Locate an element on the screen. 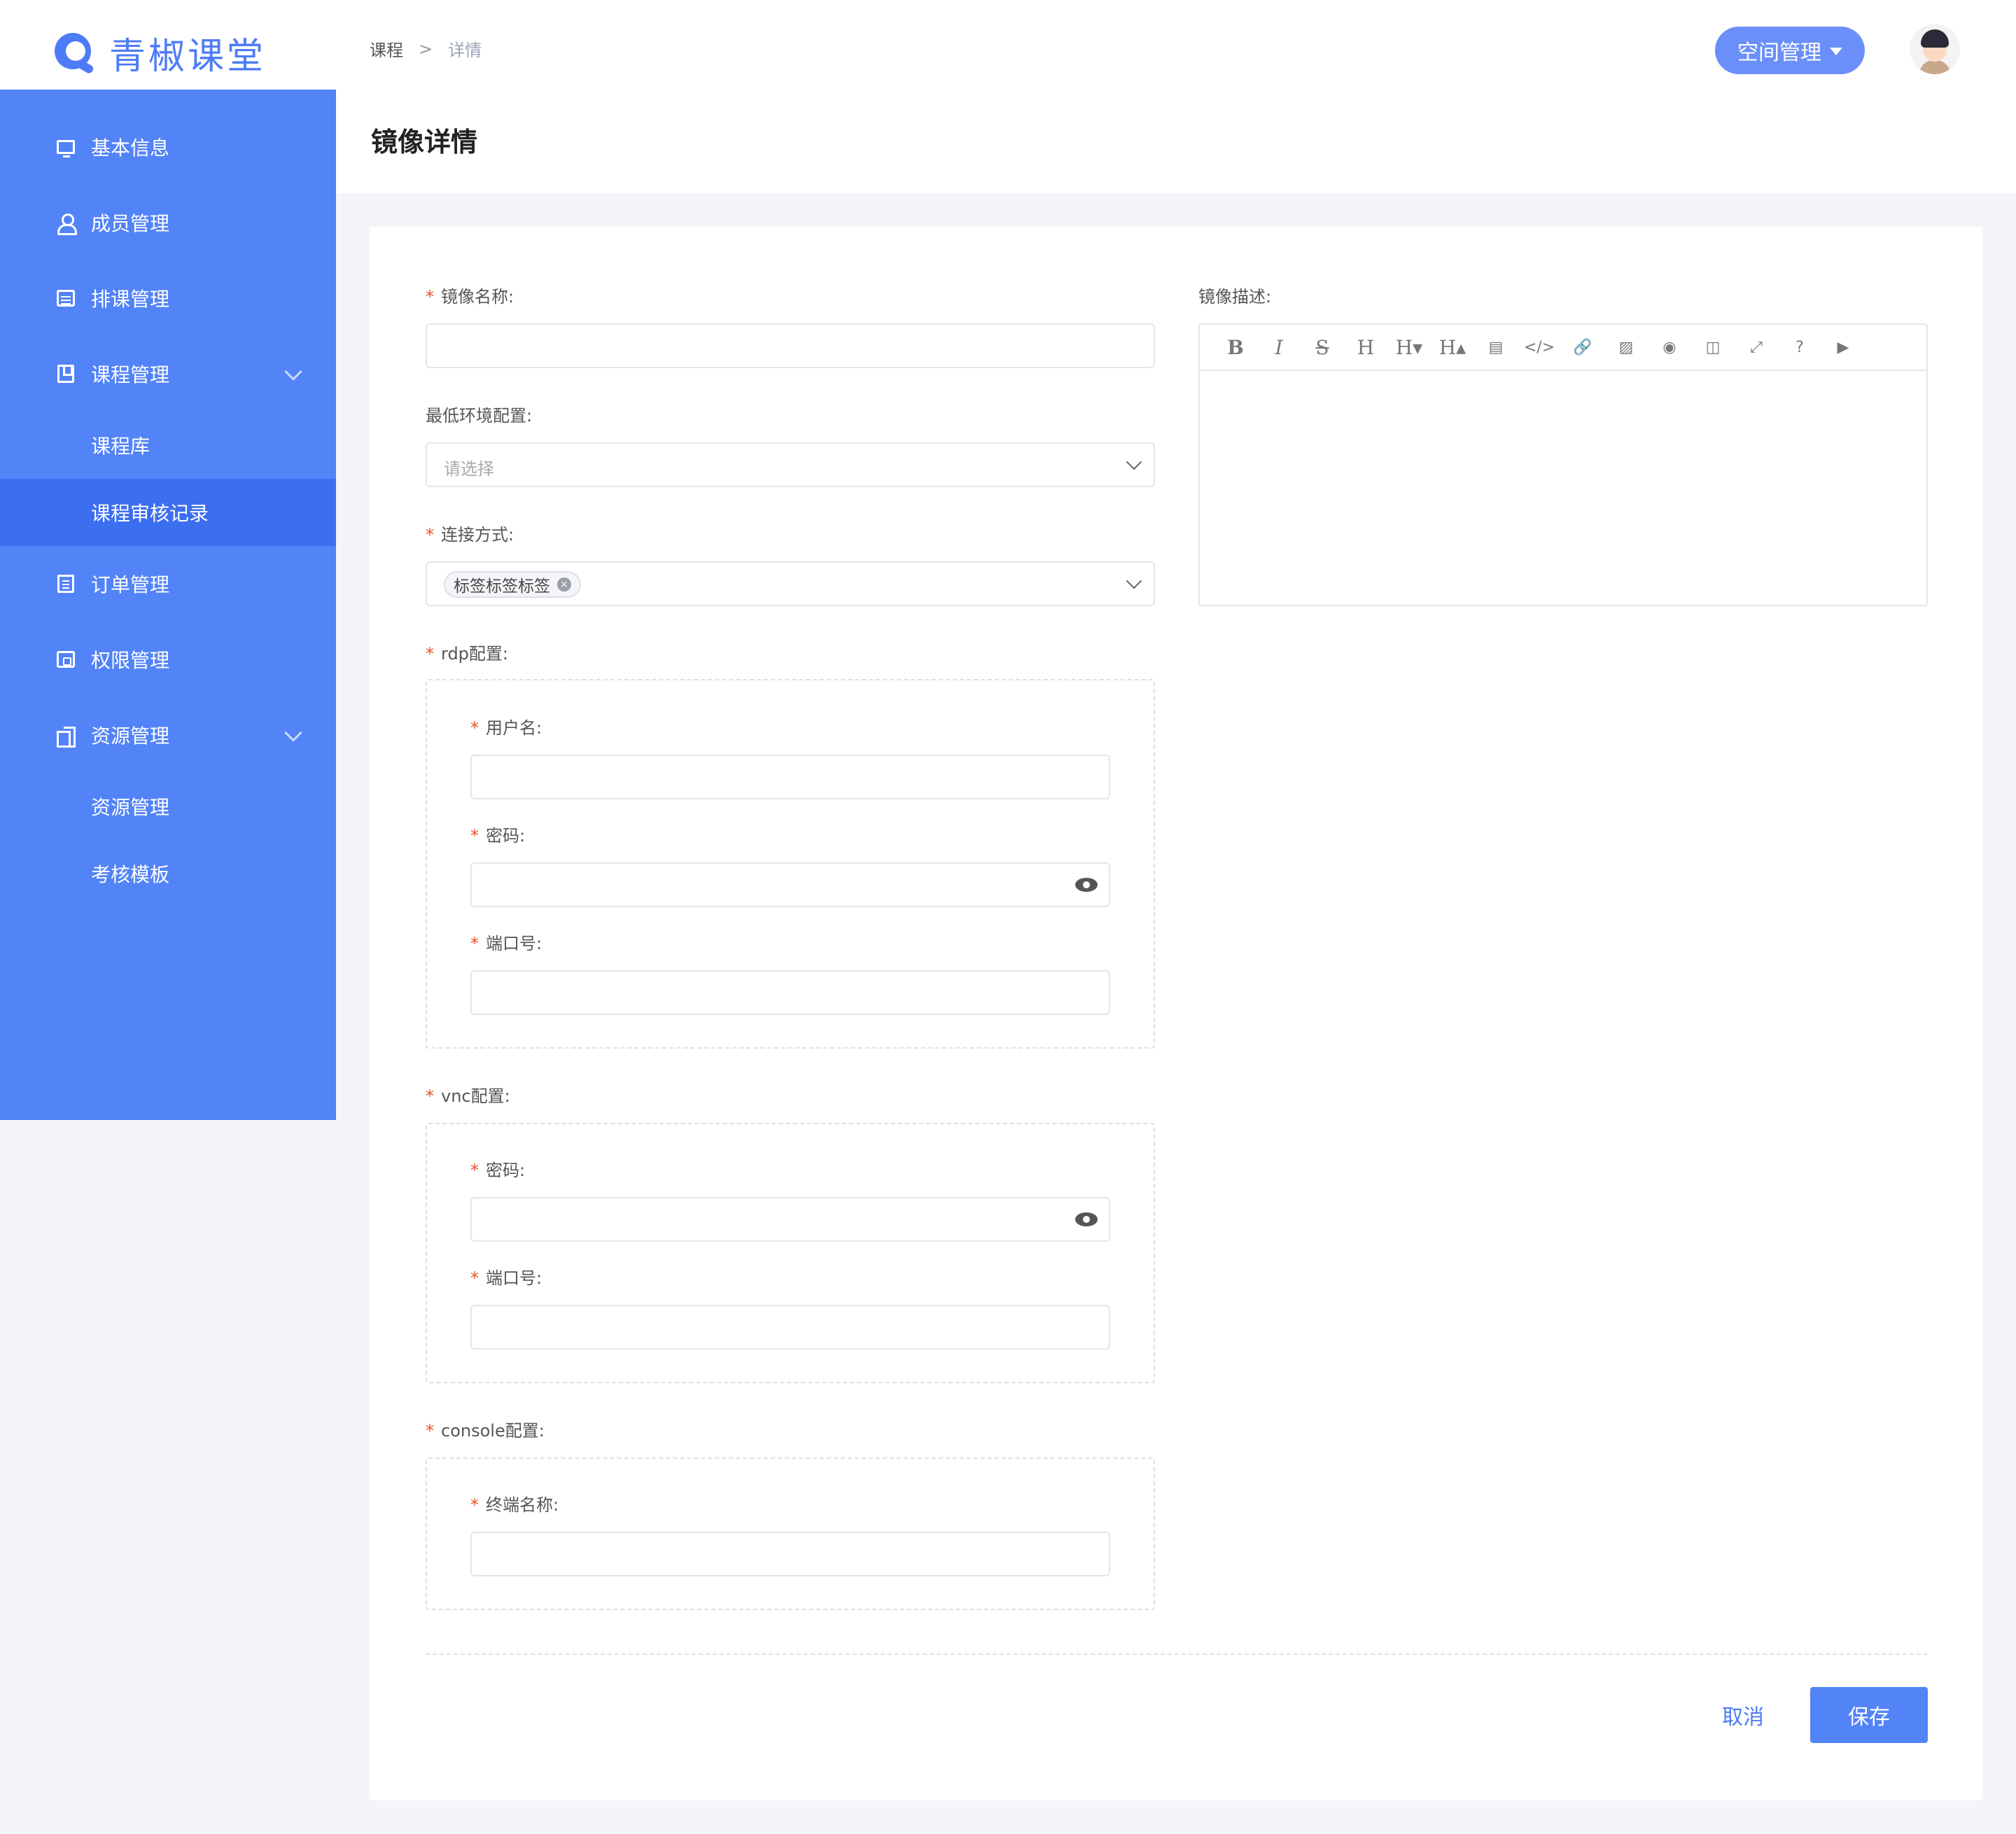 The image size is (2016, 1834). close-icon: × is located at coordinates (564, 585).